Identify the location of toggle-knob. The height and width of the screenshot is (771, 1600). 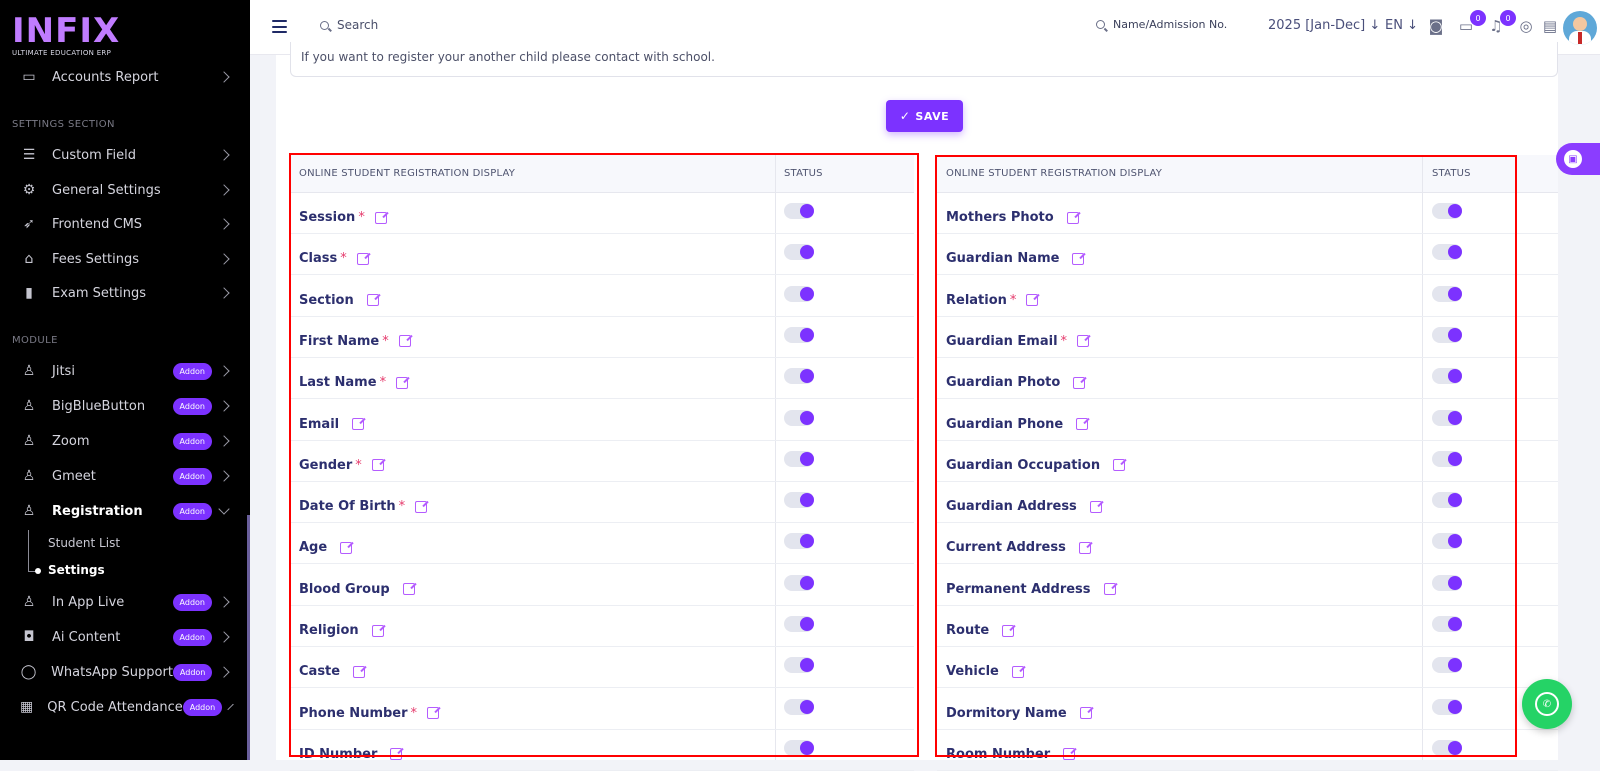
(807, 665).